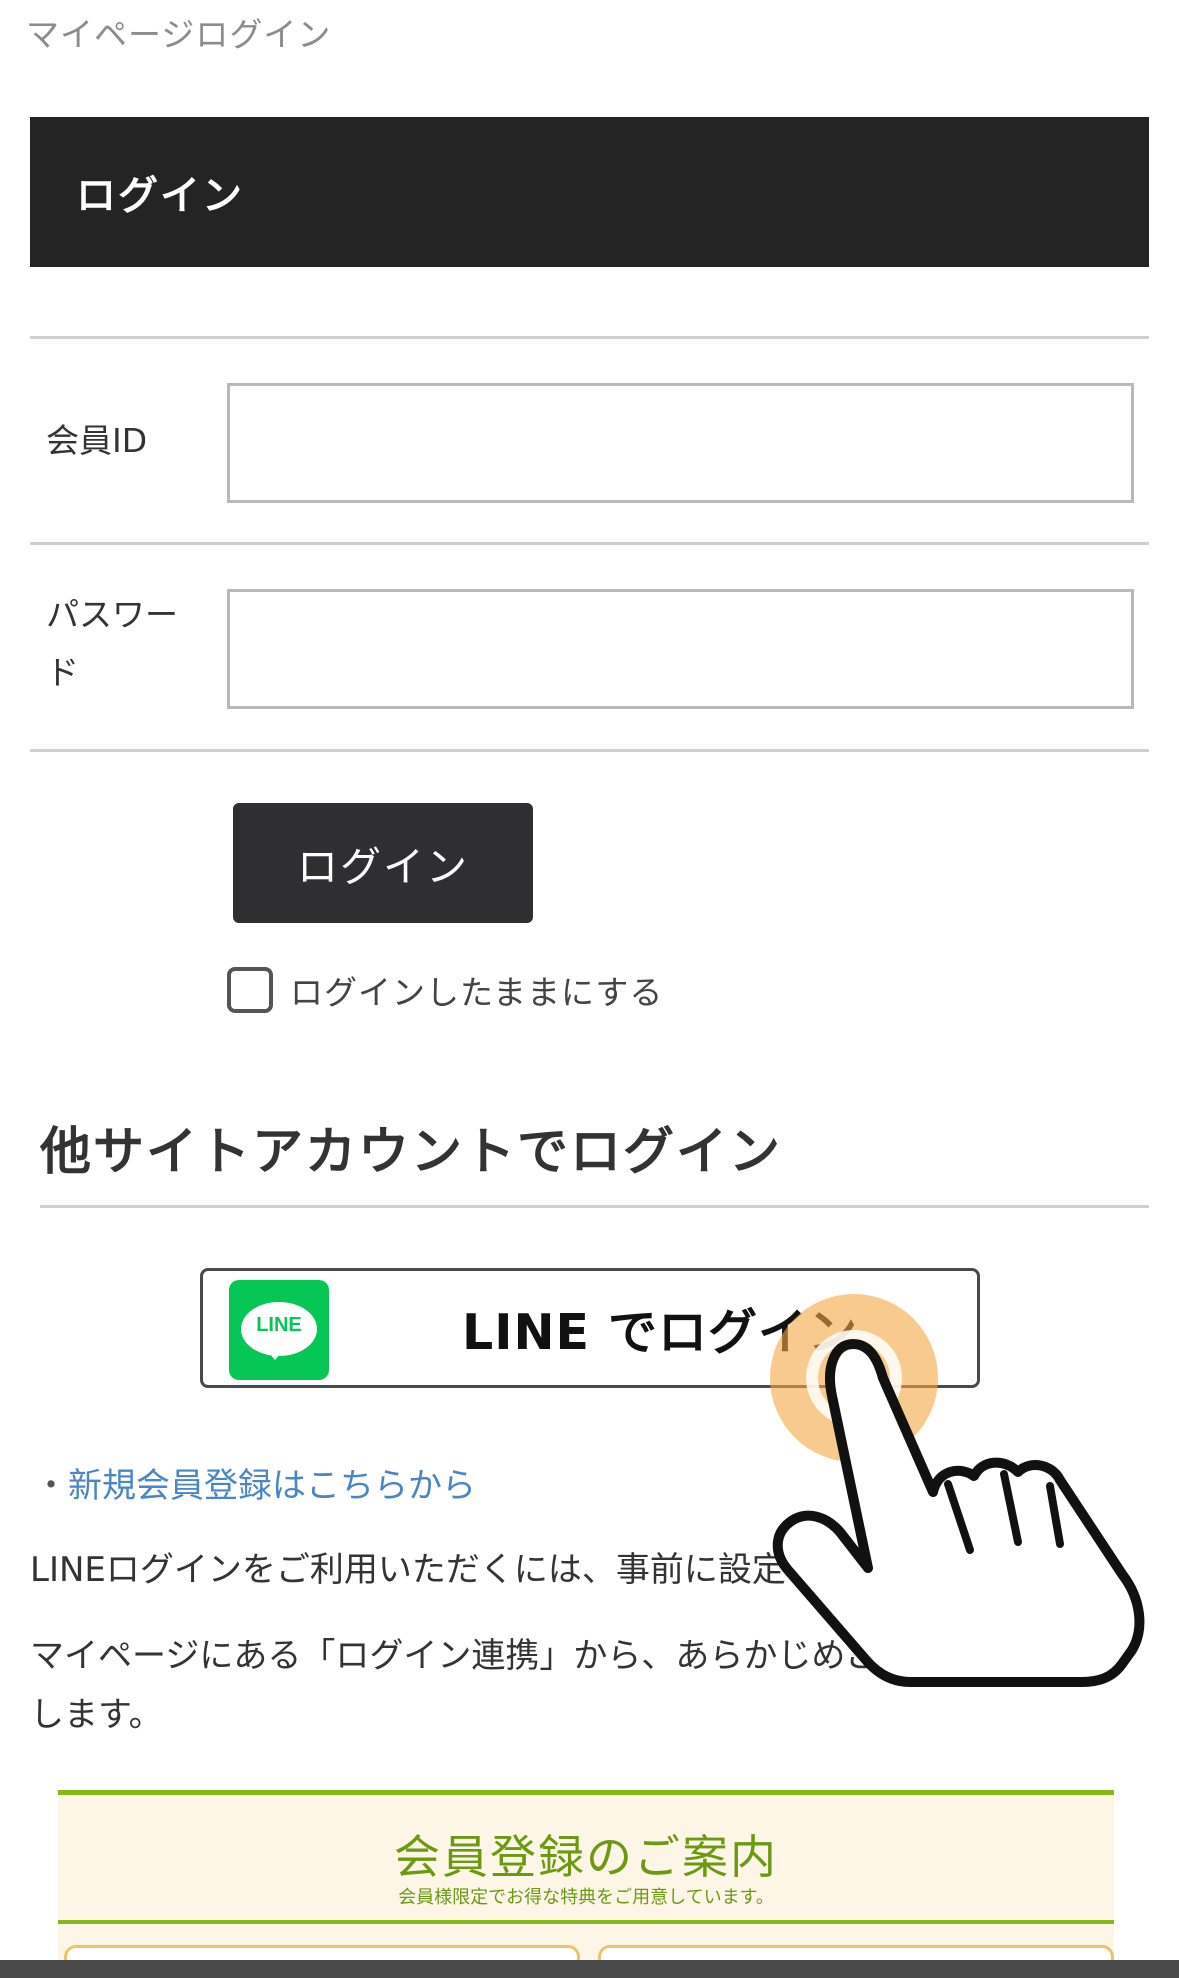 This screenshot has width=1179, height=1978. I want to click on line-logo-icon: LINE, so click(279, 1330).